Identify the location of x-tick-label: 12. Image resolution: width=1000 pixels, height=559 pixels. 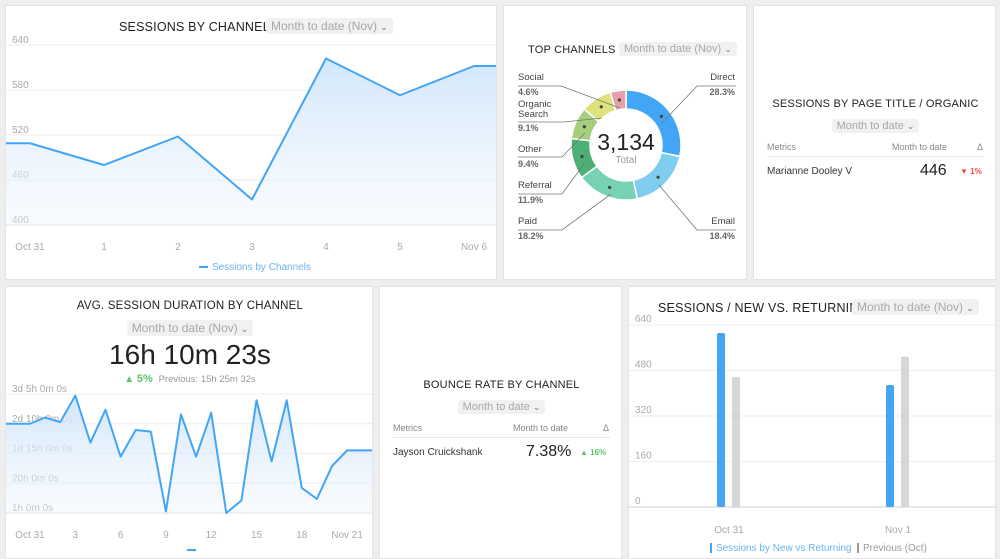
(212, 535).